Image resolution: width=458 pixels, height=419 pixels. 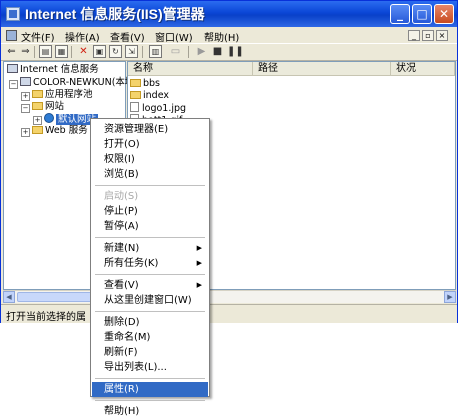 I want to click on tree-item-websites: 网站, so click(x=48, y=107).